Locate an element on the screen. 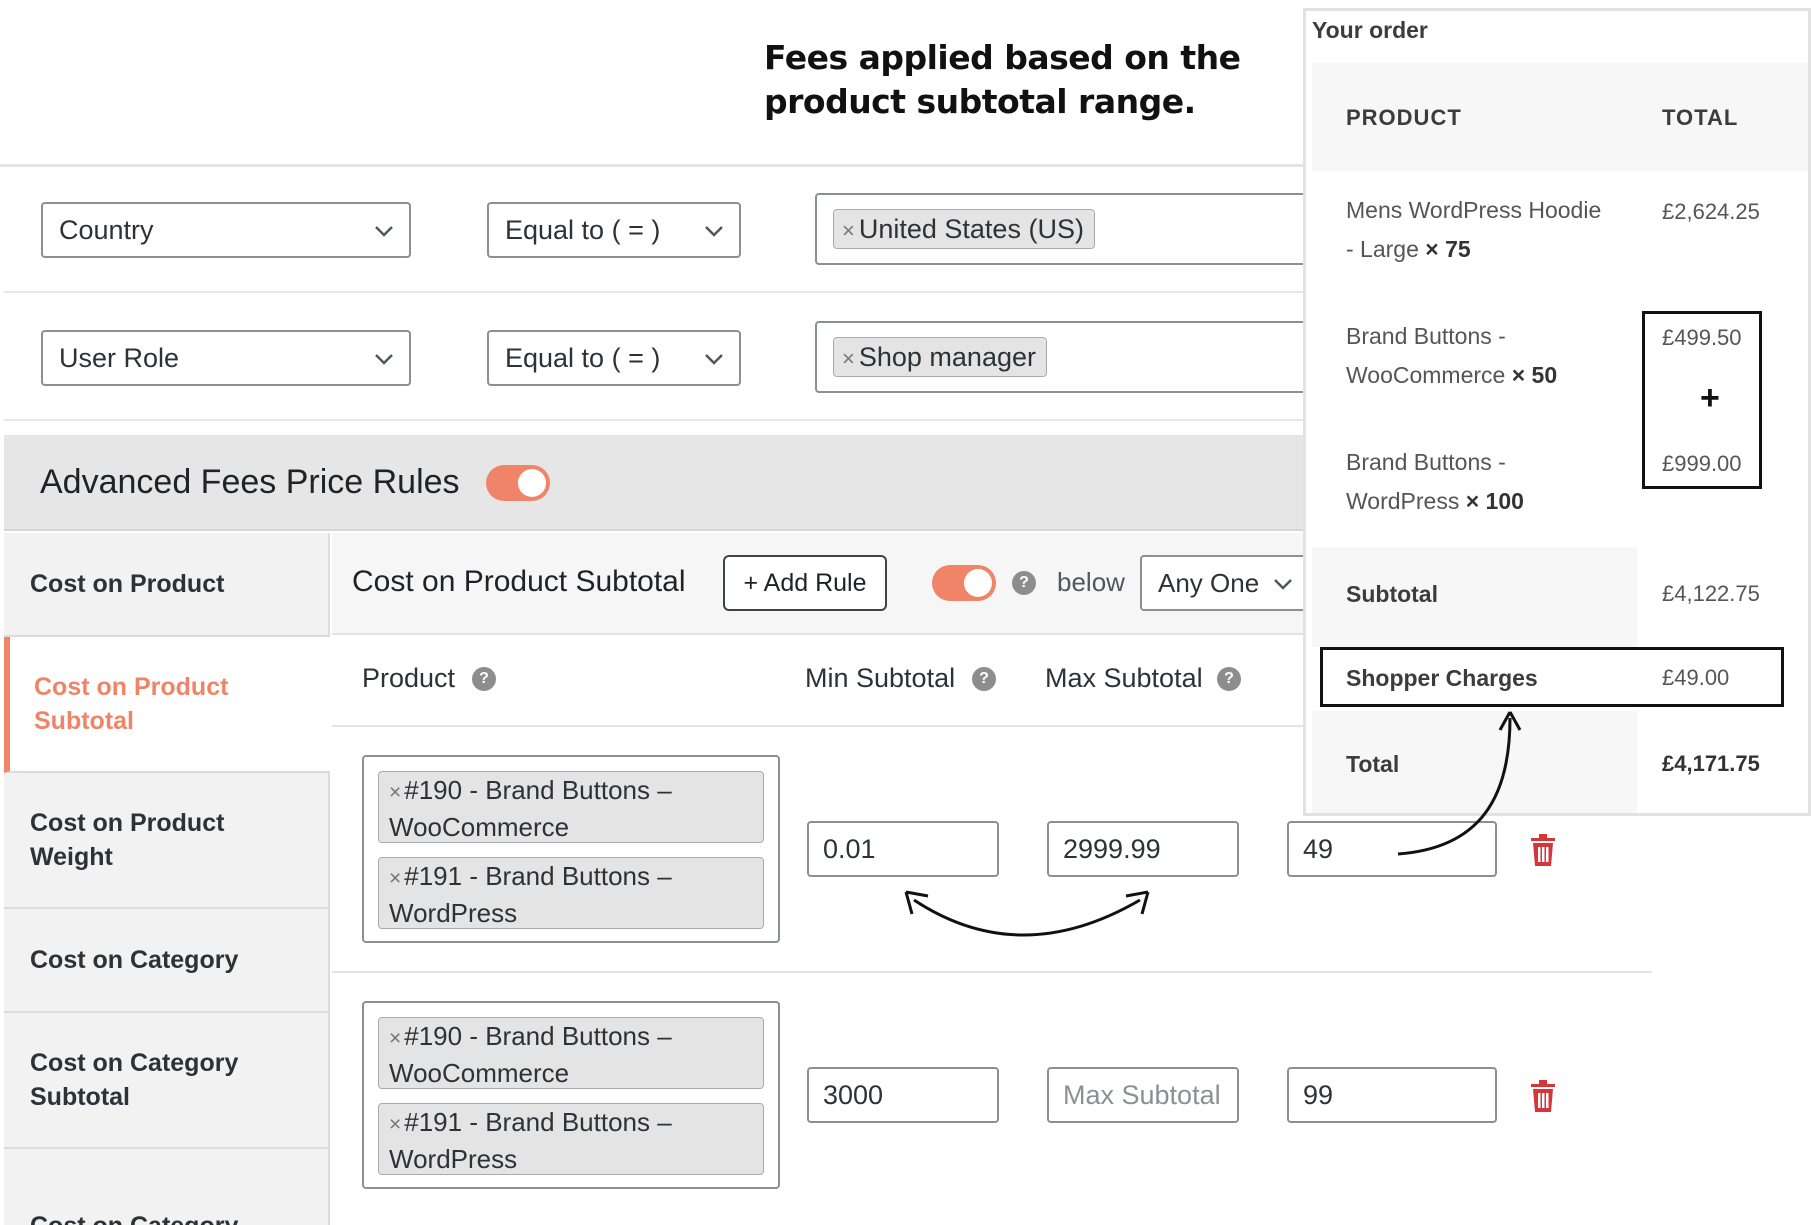 The width and height of the screenshot is (1811, 1225). max-subtotal-input: Max Subtotal is located at coordinates (1143, 1095).